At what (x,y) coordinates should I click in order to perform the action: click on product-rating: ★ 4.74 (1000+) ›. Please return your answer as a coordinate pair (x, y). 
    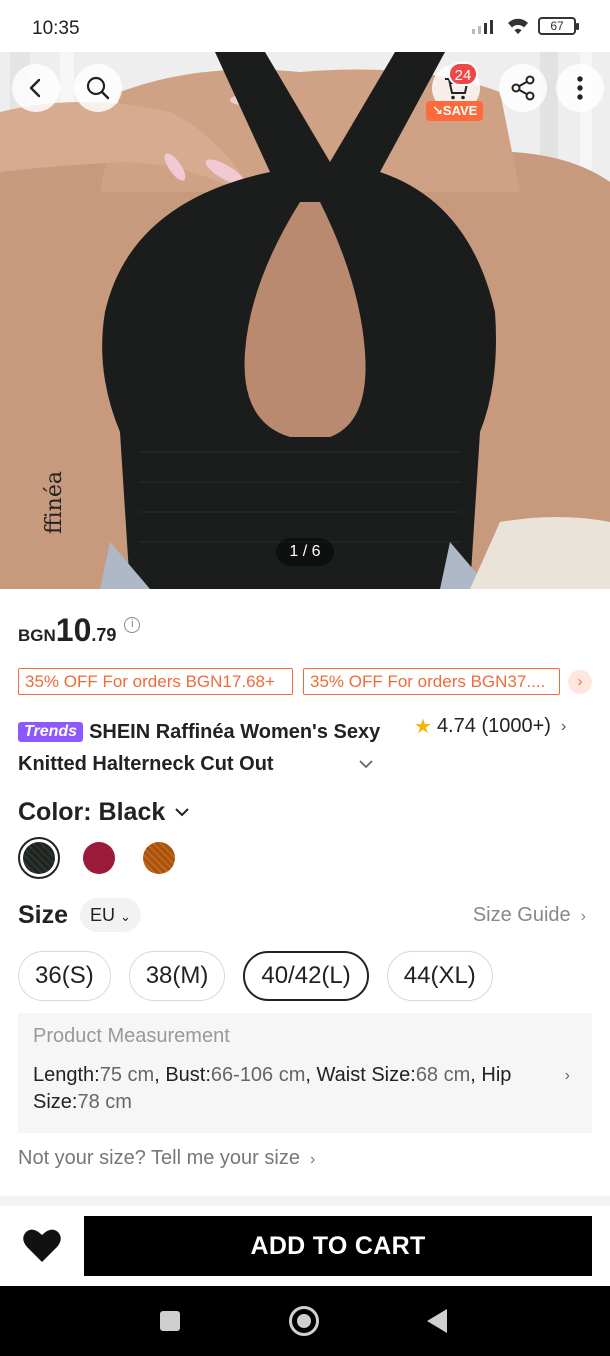
    Looking at the image, I should click on (490, 726).